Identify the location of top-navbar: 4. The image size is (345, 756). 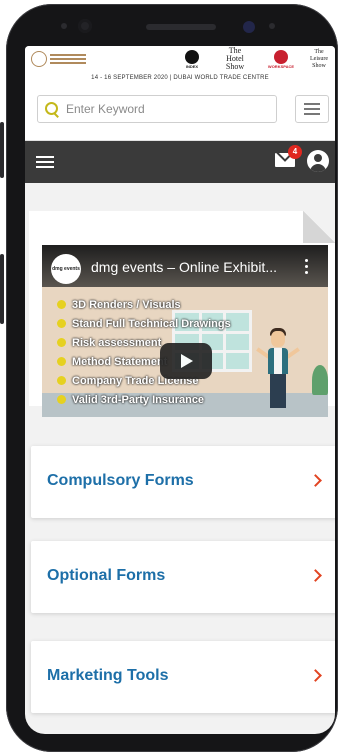
(180, 162).